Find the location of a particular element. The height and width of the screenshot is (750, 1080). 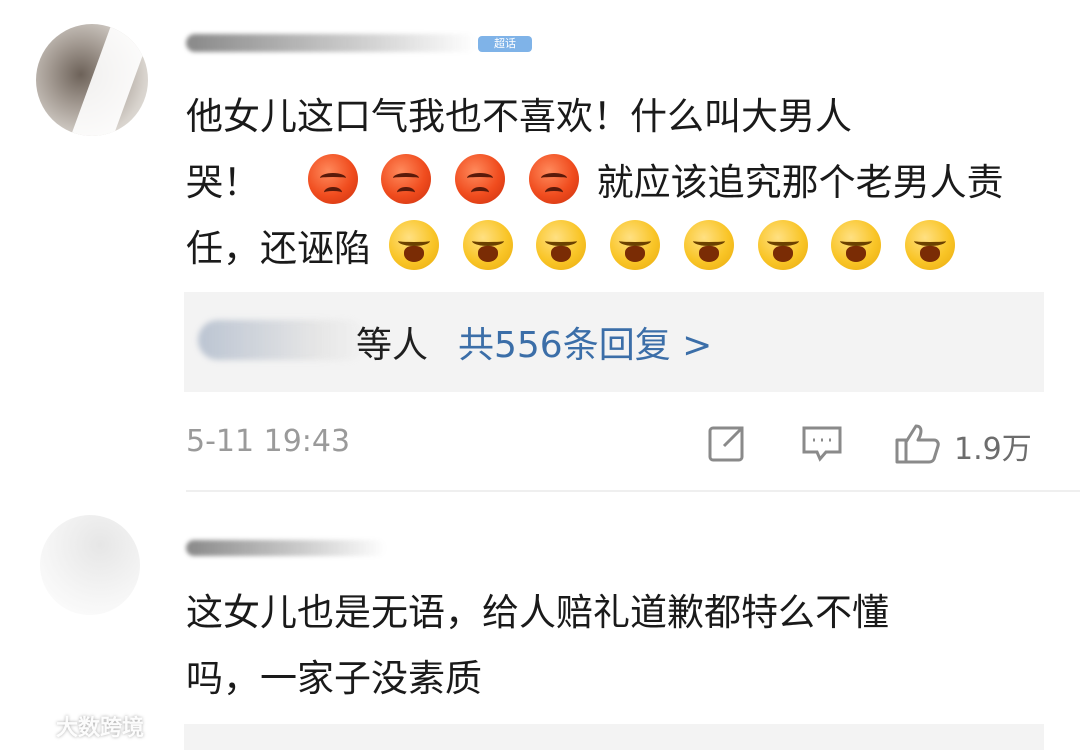

comment-fragment: 任，还诬陷 is located at coordinates (278, 248).